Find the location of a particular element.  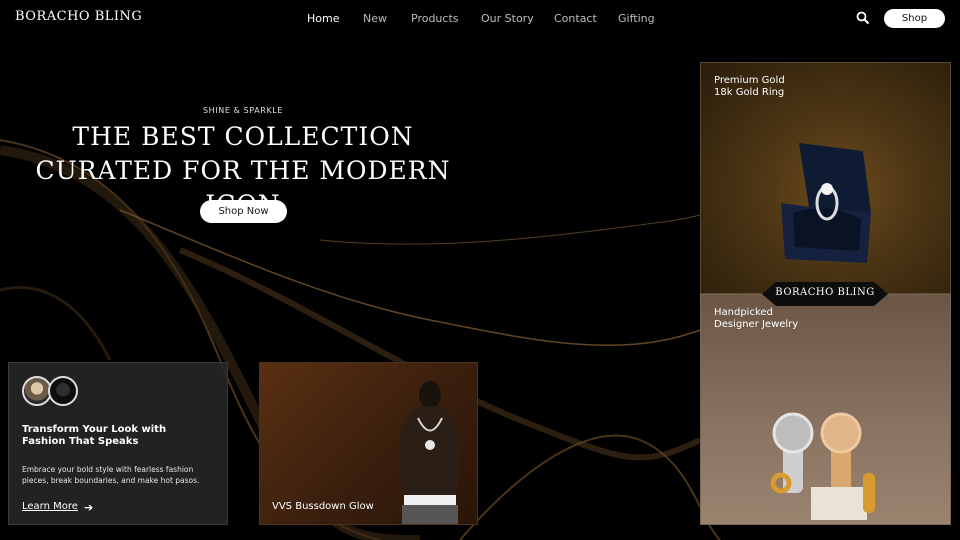

vvs-card-label: VVS Bussdown Glow is located at coordinates (323, 506).